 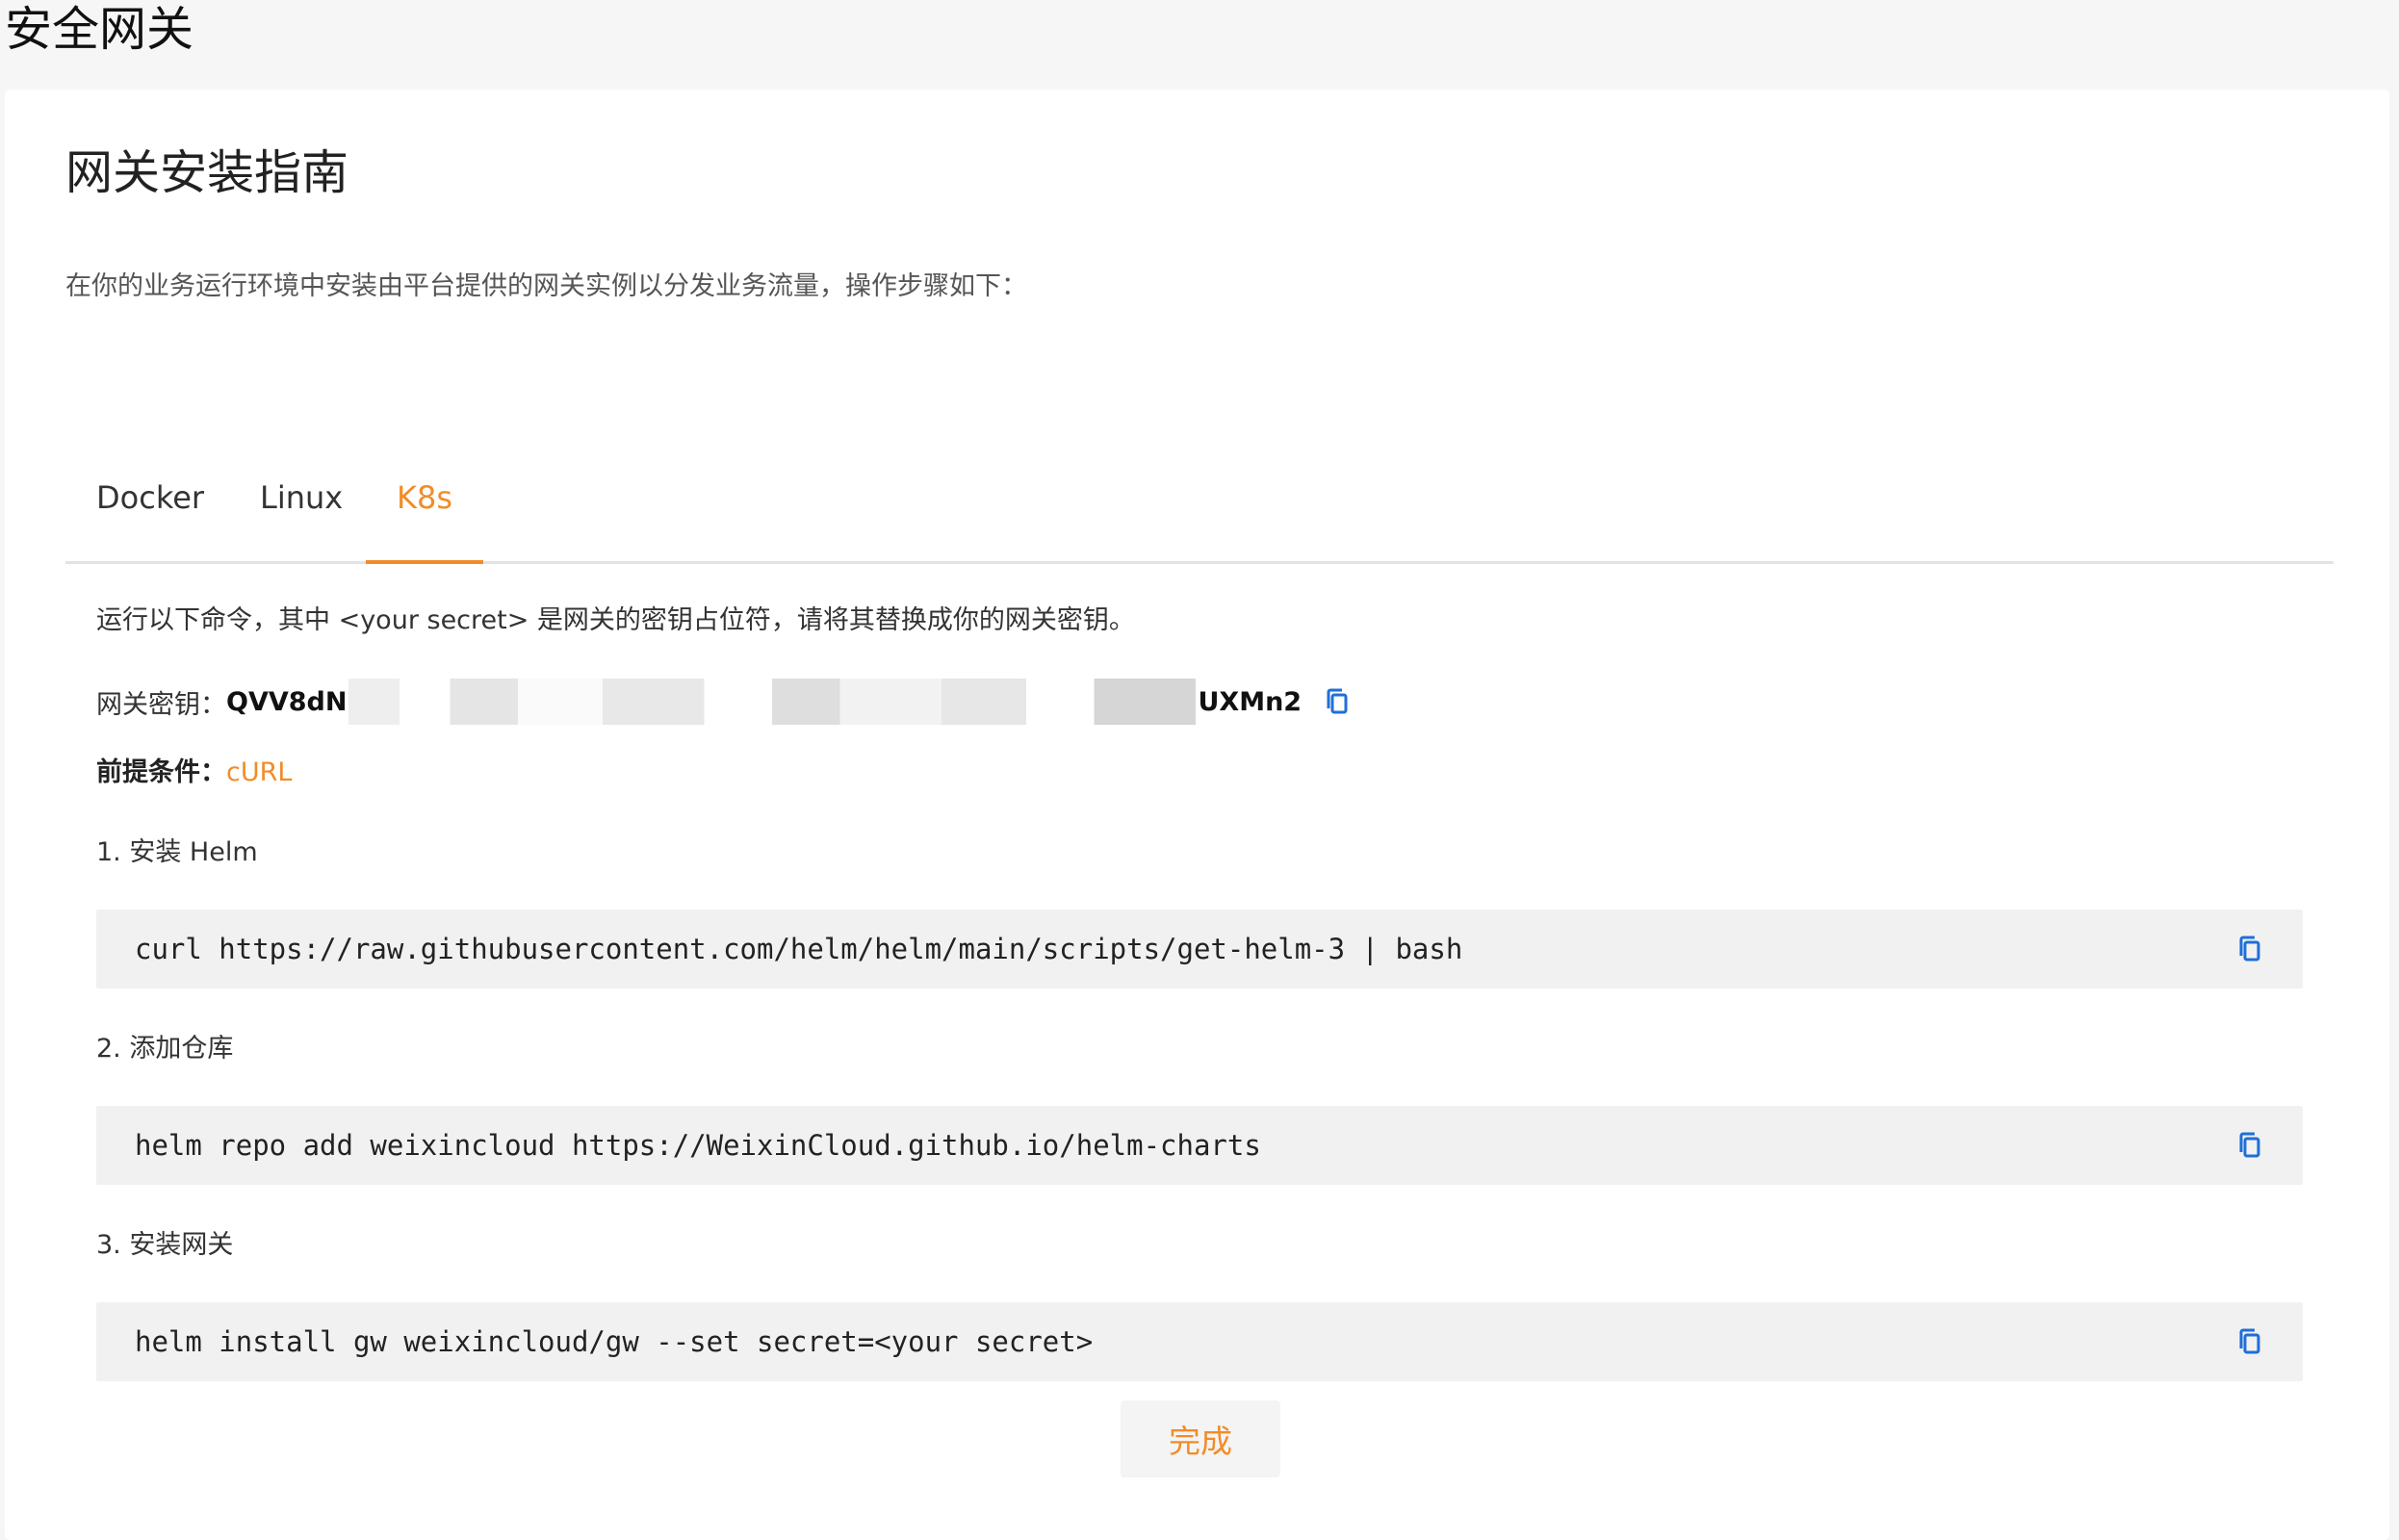 I want to click on tab-docker: Docker, so click(x=150, y=502).